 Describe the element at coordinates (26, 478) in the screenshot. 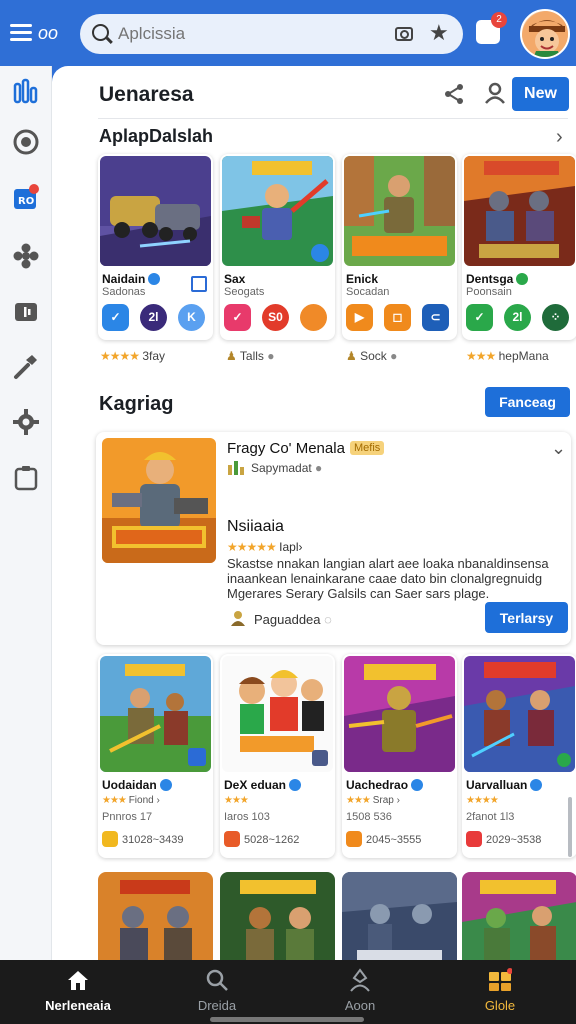

I see `clipboard-icon` at that location.